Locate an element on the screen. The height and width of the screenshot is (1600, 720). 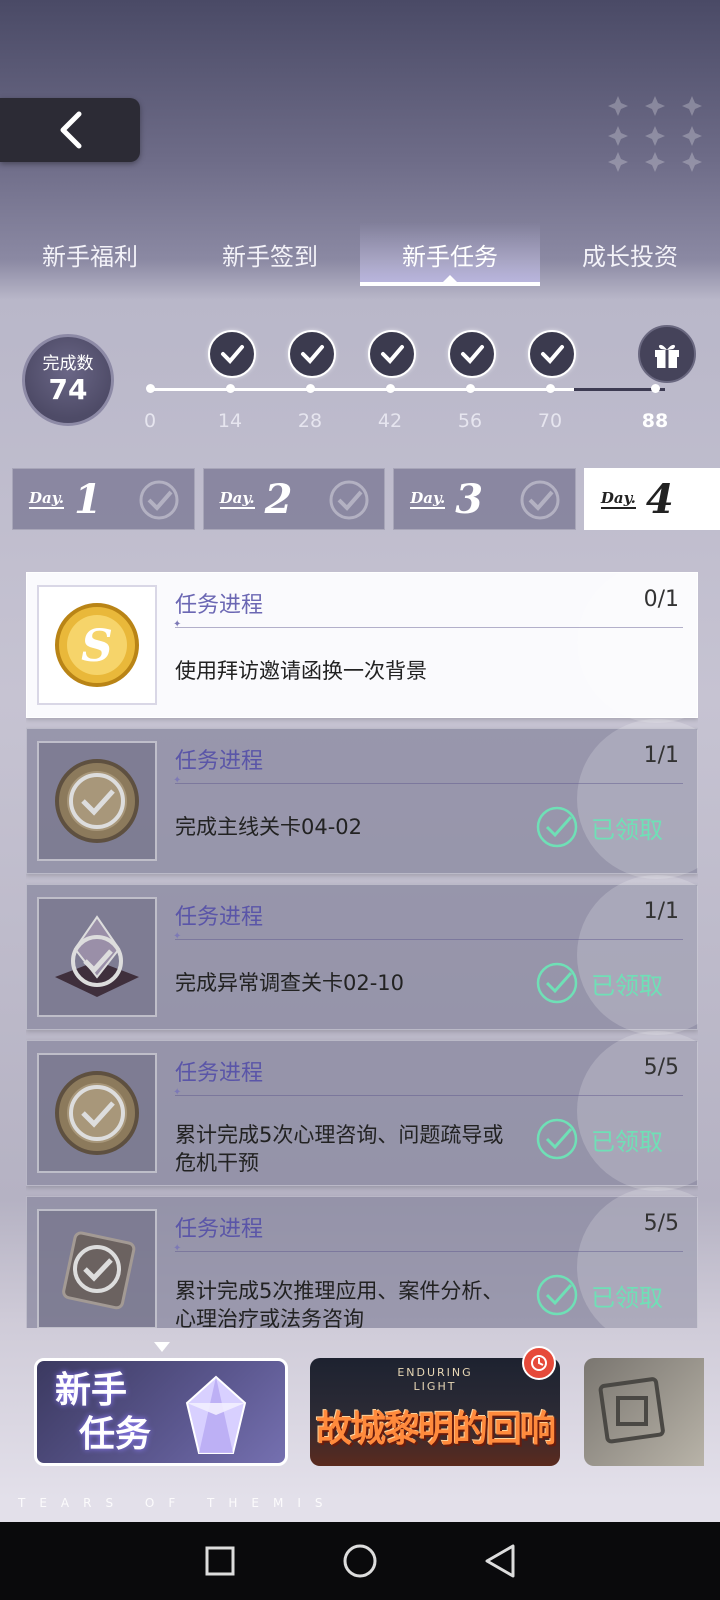
completion-count-badge: 完成数 74 is located at coordinates (68, 380).